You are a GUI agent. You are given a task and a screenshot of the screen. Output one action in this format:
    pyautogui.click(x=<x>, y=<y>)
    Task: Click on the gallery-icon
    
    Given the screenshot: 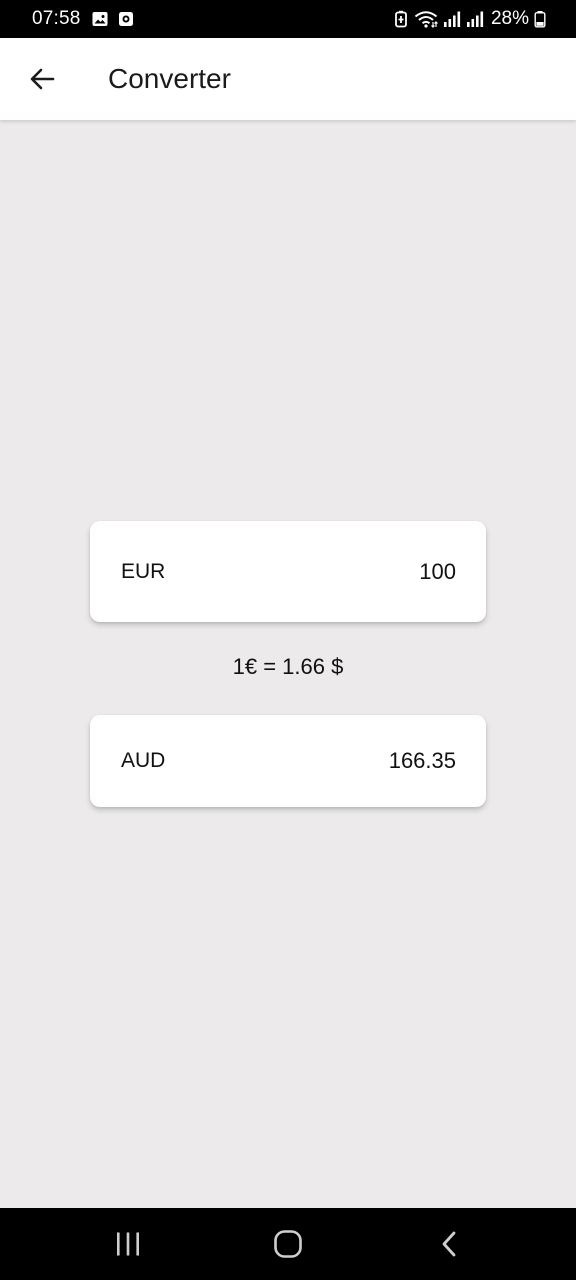 What is the action you would take?
    pyautogui.click(x=100, y=19)
    